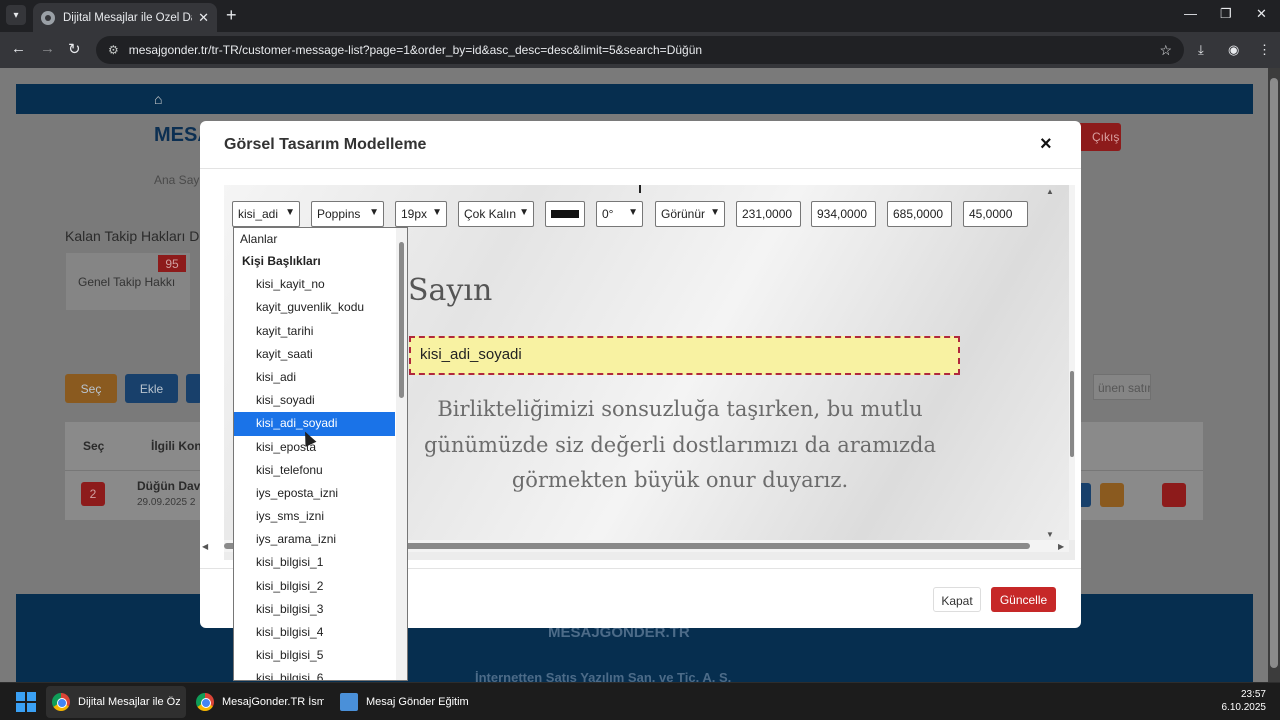 This screenshot has width=1280, height=720. Describe the element at coordinates (843, 214) in the screenshot. I see `y-position-input: 934,0000` at that location.